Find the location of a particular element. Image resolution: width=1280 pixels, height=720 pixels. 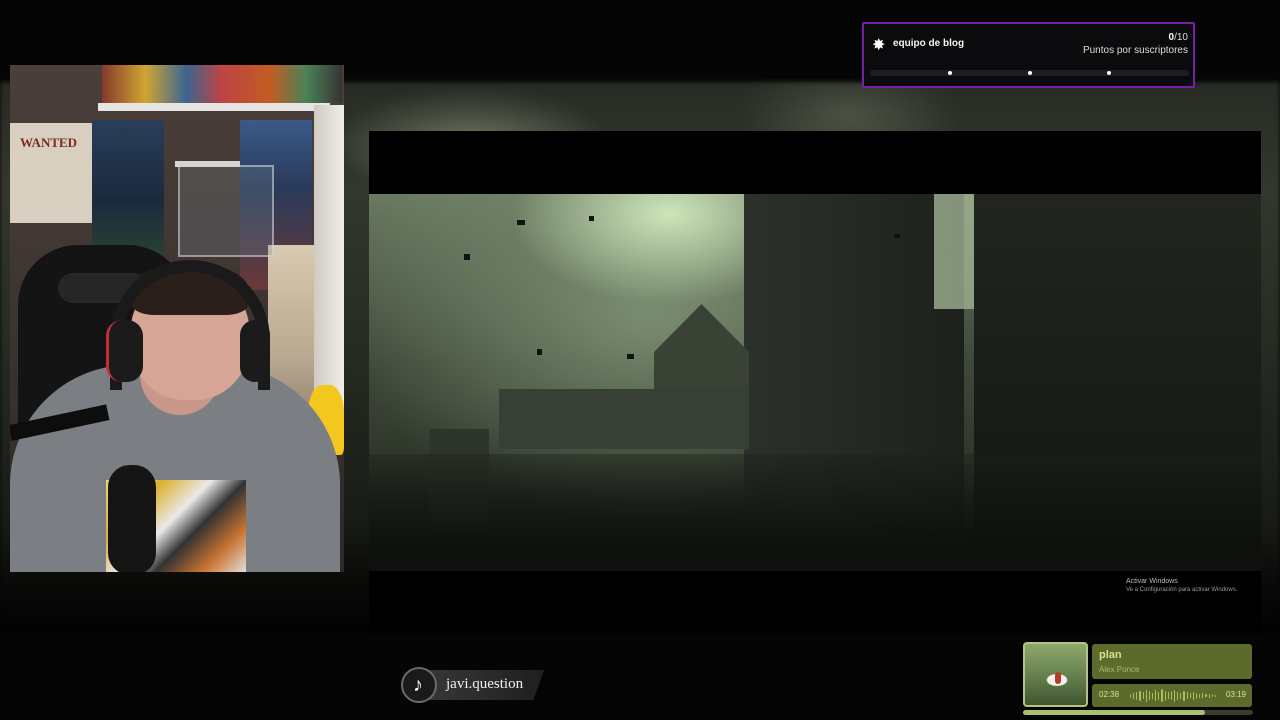

video-rubble is located at coordinates (815, 512).